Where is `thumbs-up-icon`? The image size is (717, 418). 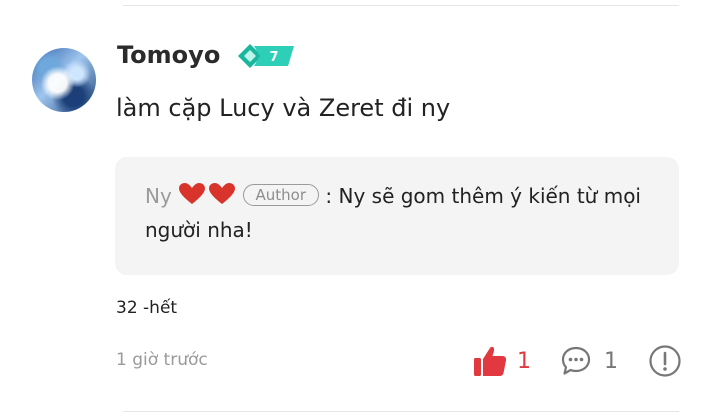 thumbs-up-icon is located at coordinates (490, 361).